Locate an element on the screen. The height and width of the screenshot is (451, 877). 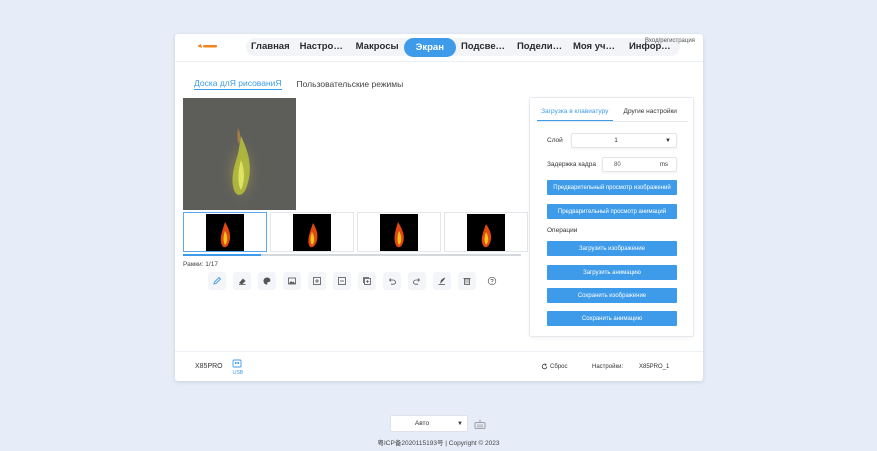
redo-tool is located at coordinates (417, 281).